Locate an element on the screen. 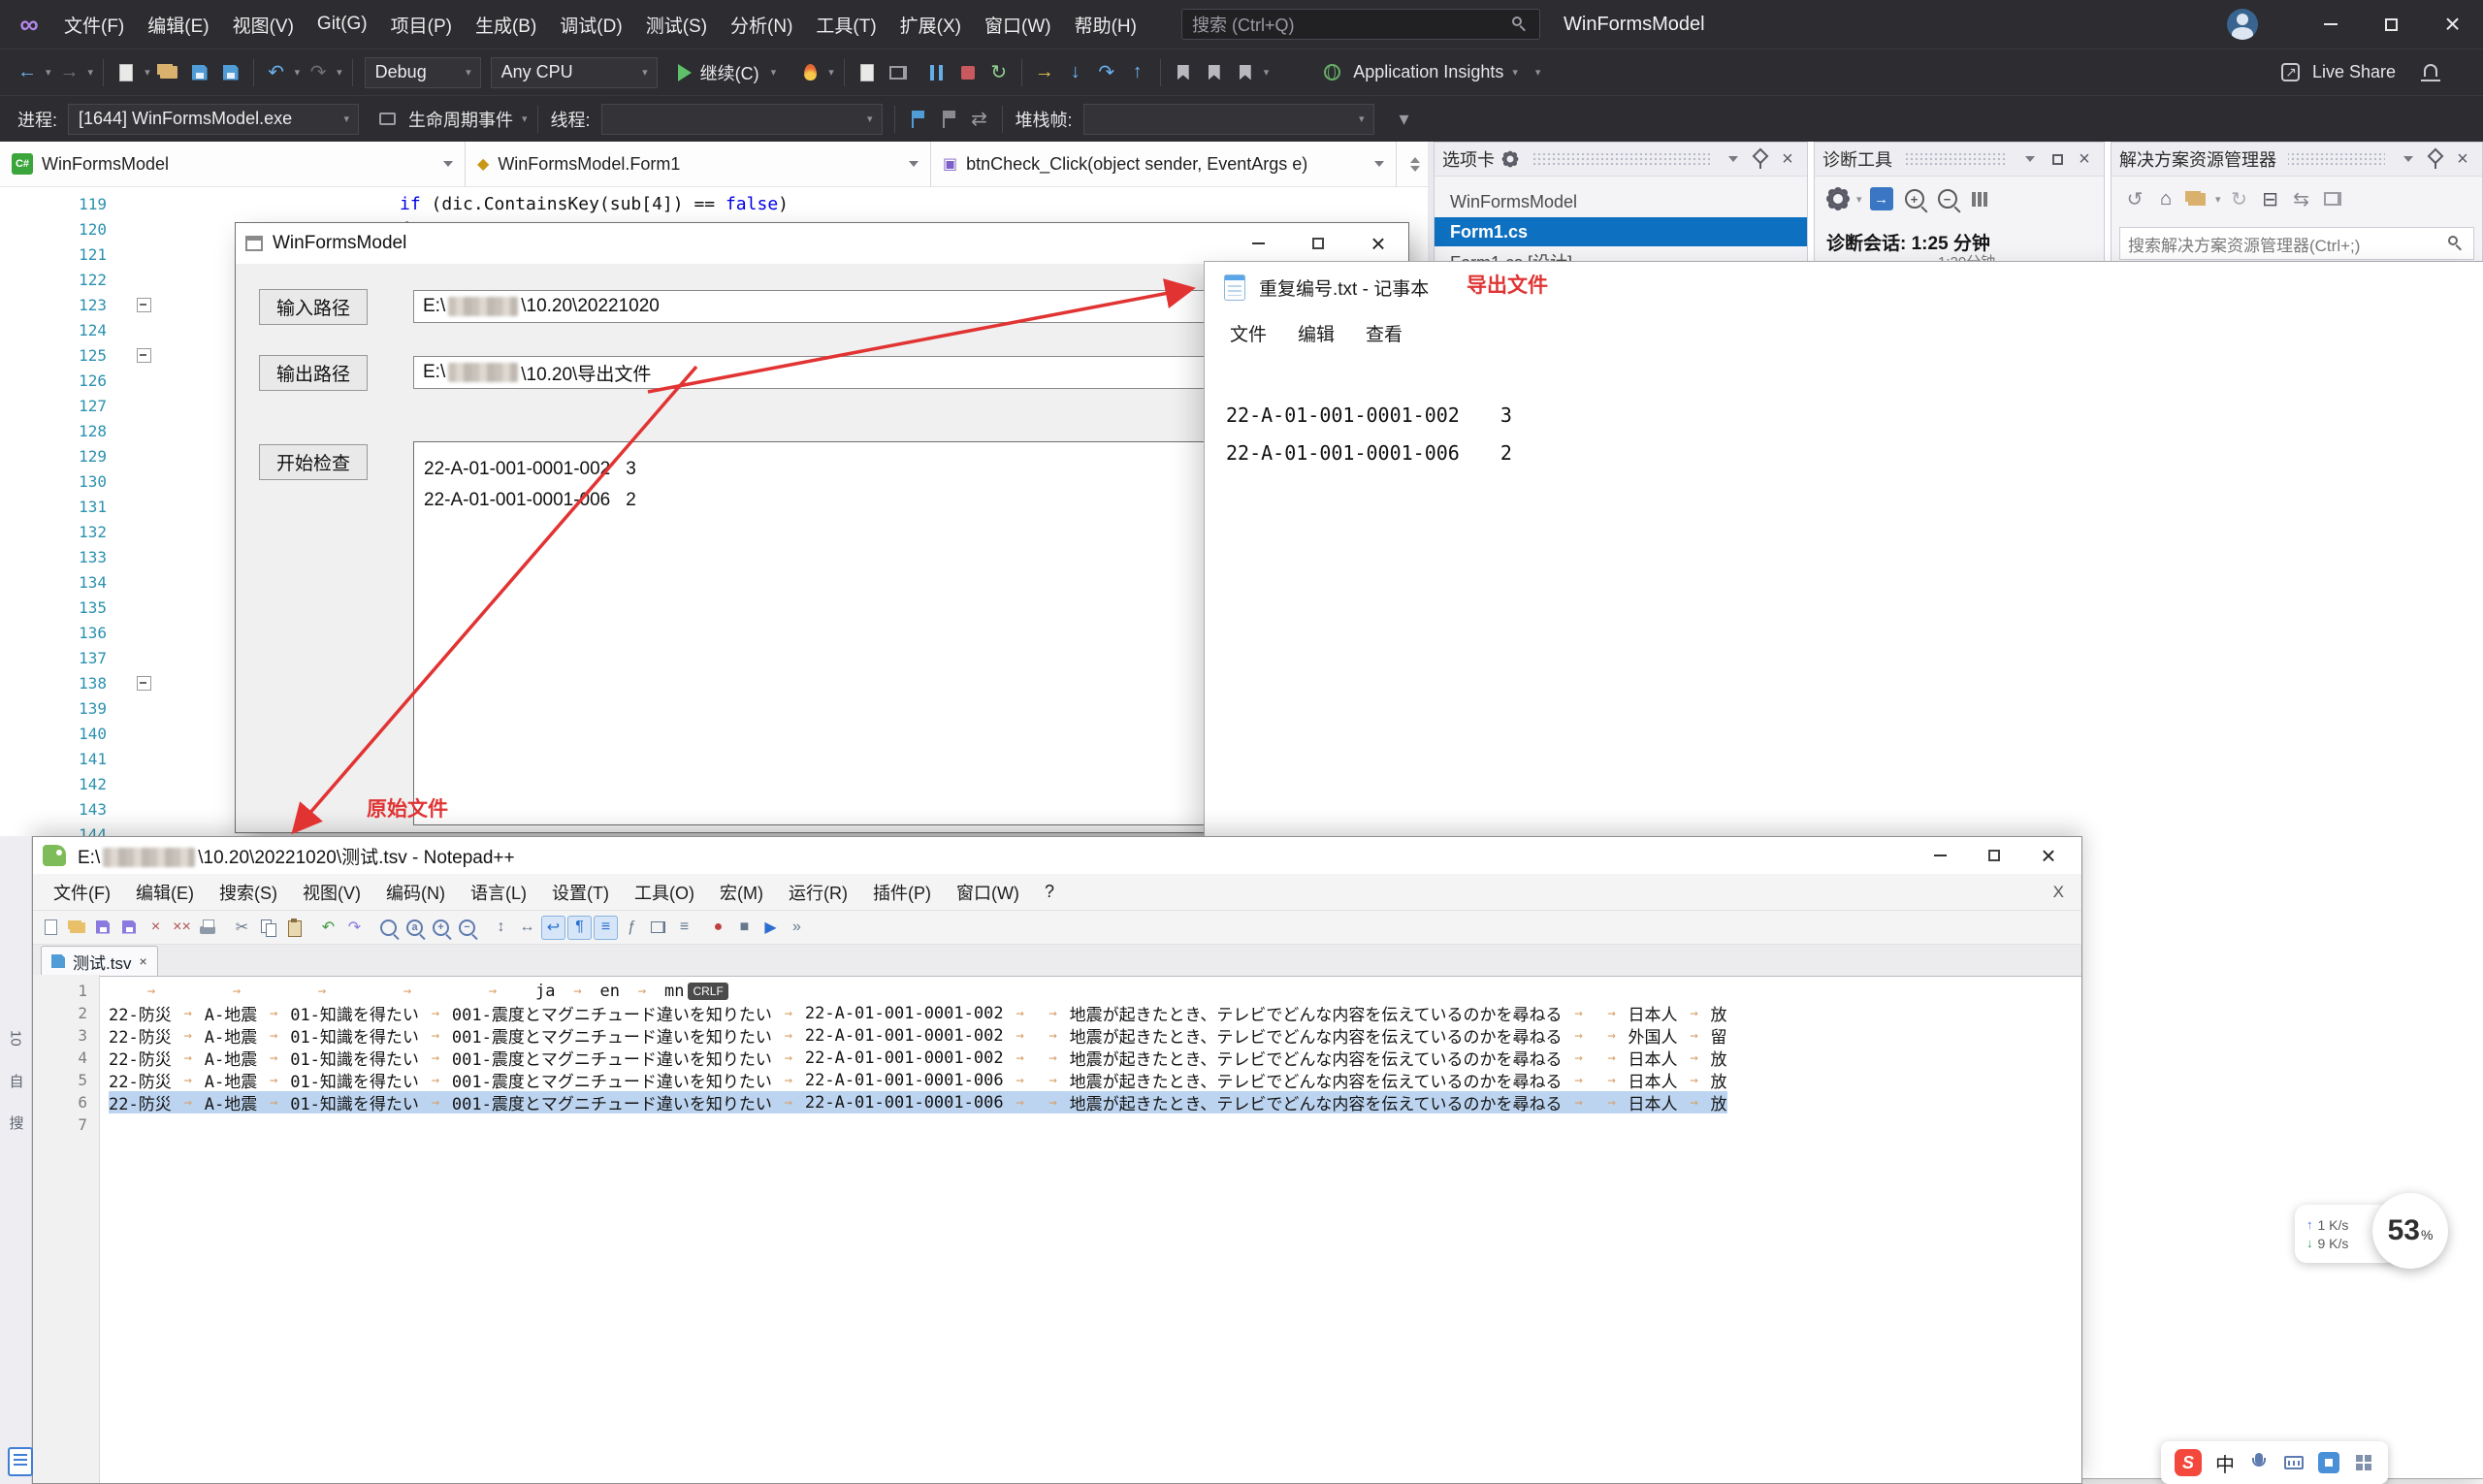  break-all-icon is located at coordinates (937, 72).